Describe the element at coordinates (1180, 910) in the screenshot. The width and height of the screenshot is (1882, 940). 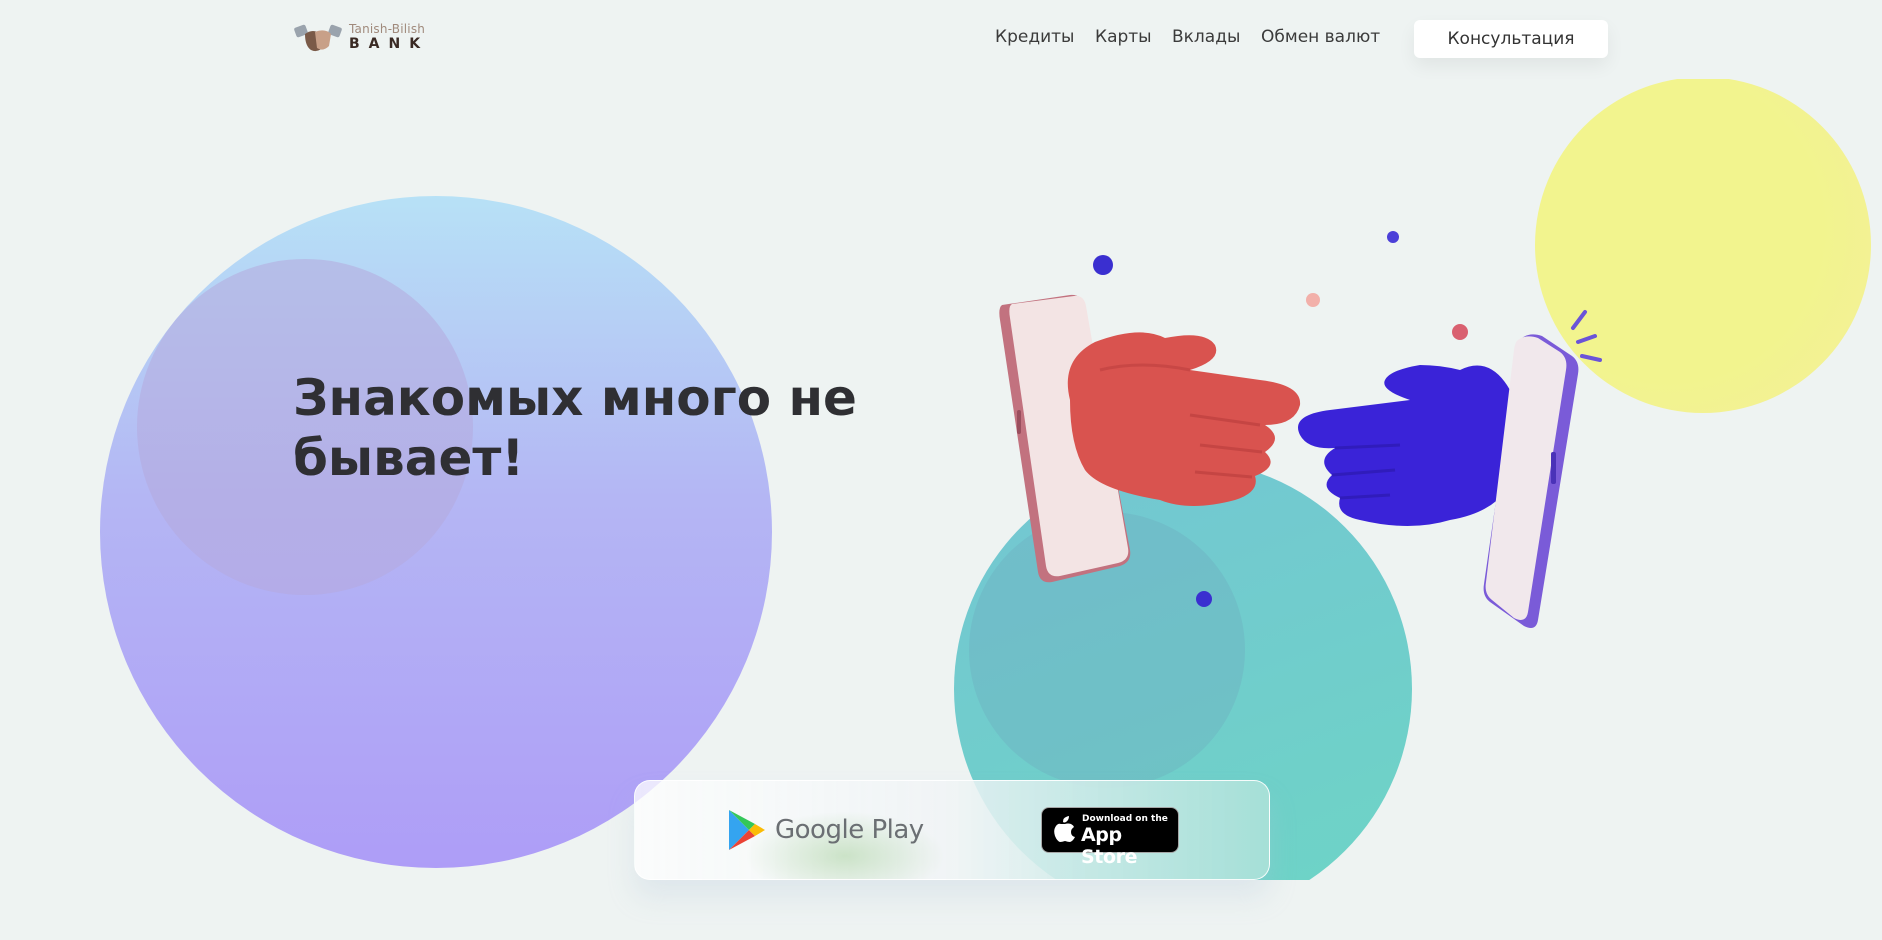
I see `teal-circle-mask` at that location.